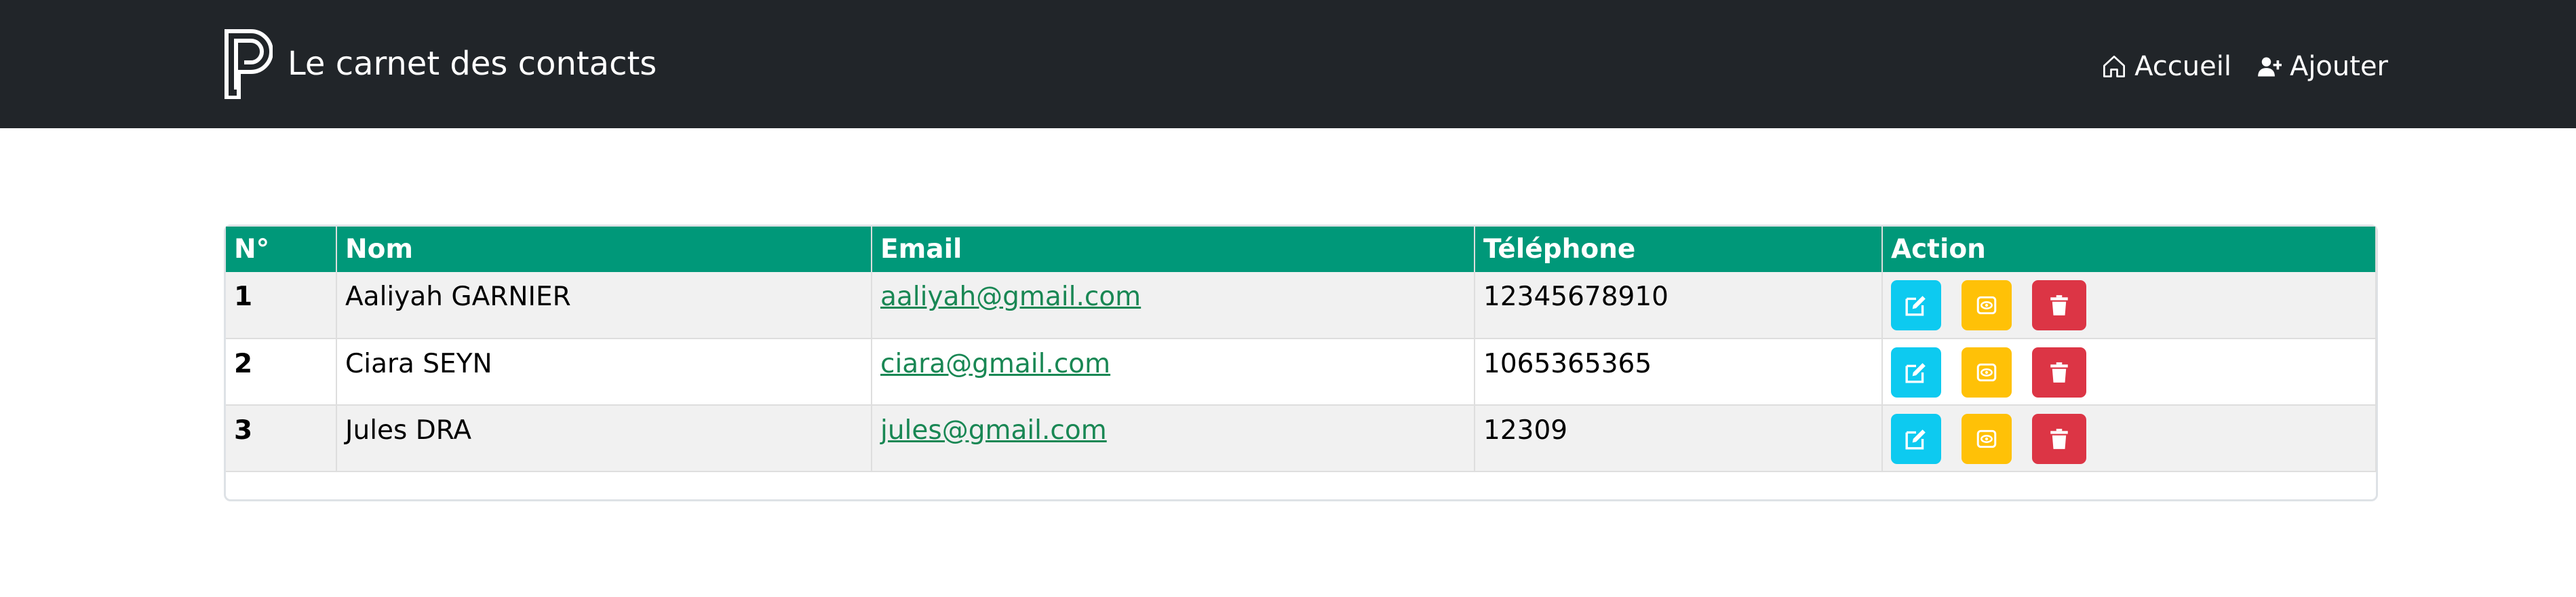  I want to click on nav-links: Accueil Ajouter, so click(2232, 66).